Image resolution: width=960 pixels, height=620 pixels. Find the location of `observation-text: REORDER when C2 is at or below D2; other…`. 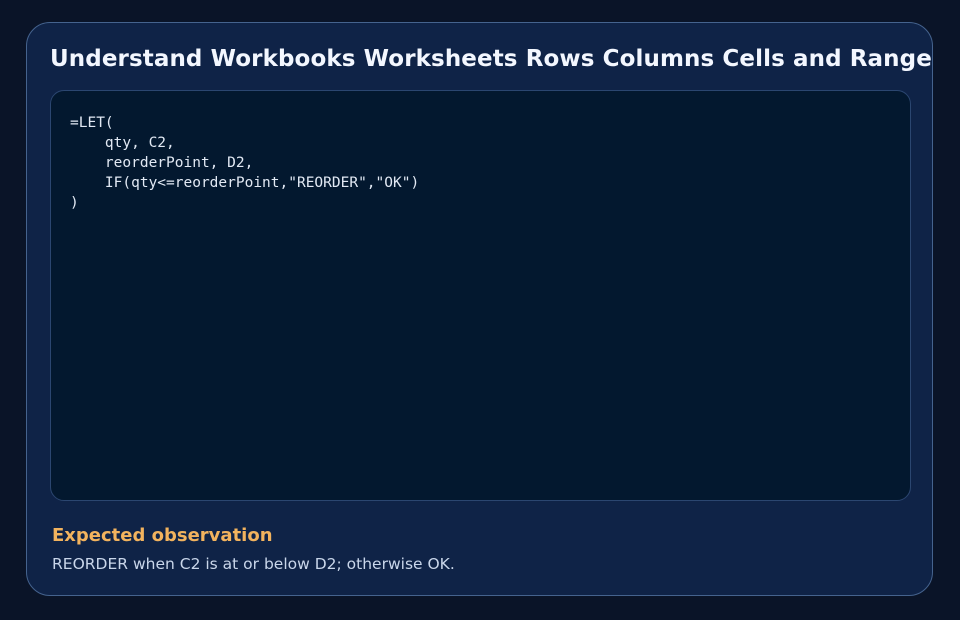

observation-text: REORDER when C2 is at or below D2; other… is located at coordinates (253, 564).